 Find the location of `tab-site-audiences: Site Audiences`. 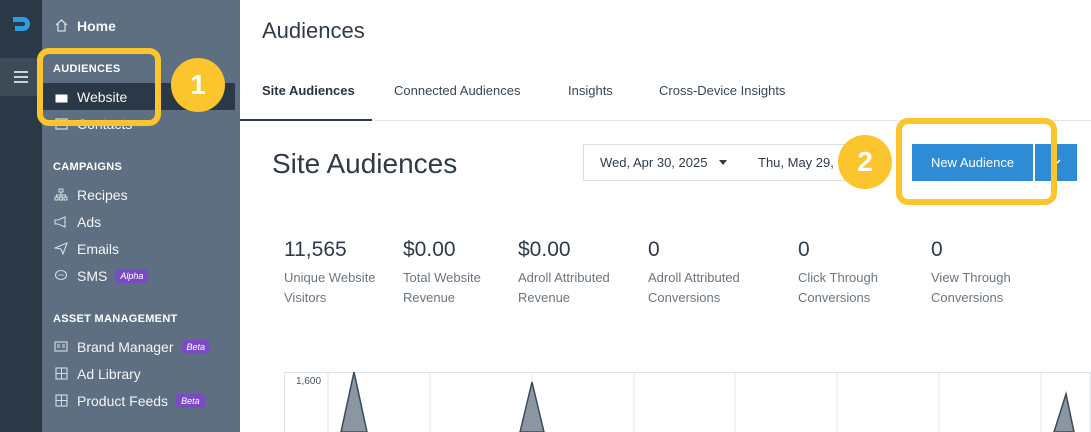

tab-site-audiences: Site Audiences is located at coordinates (308, 90).